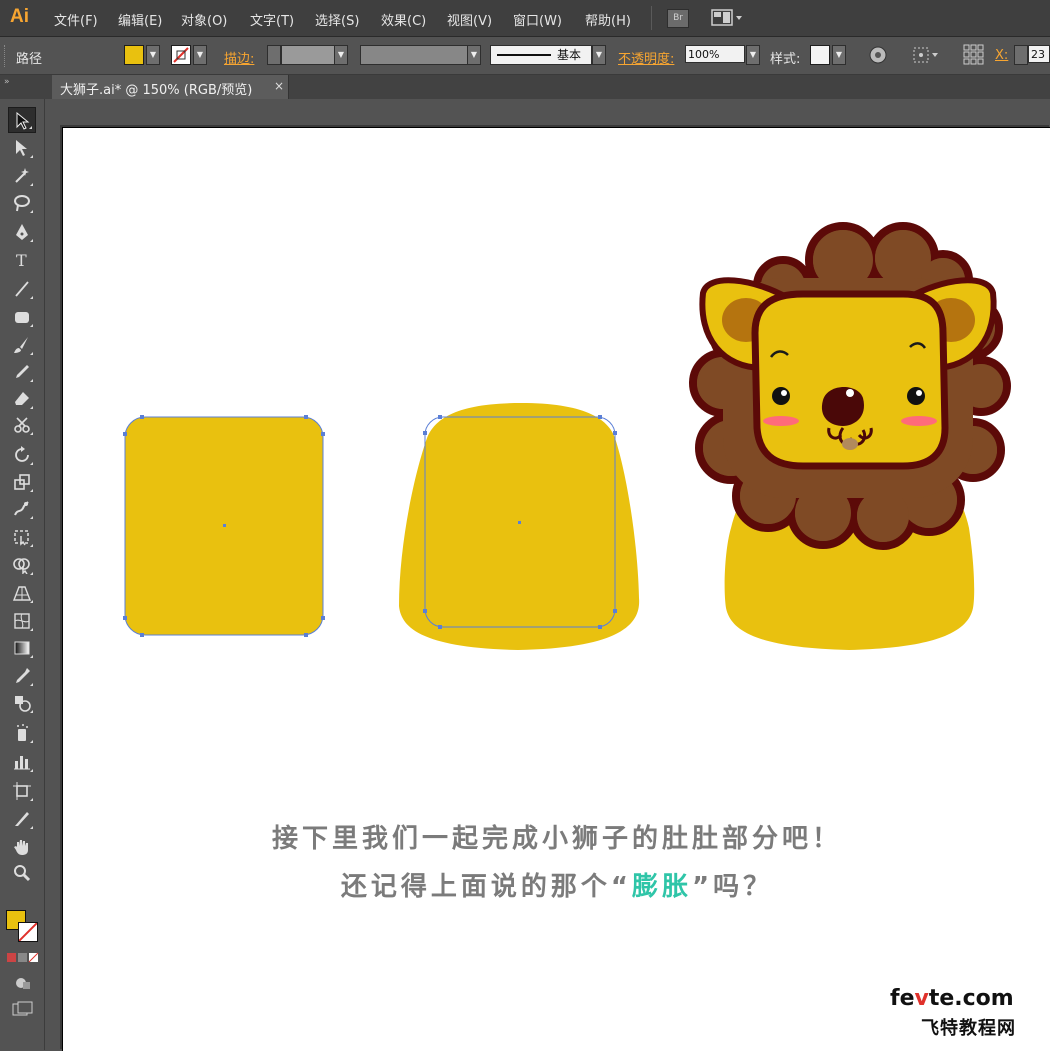 The width and height of the screenshot is (1050, 1051). Describe the element at coordinates (19, 16) in the screenshot. I see `app-logo: Ai` at that location.